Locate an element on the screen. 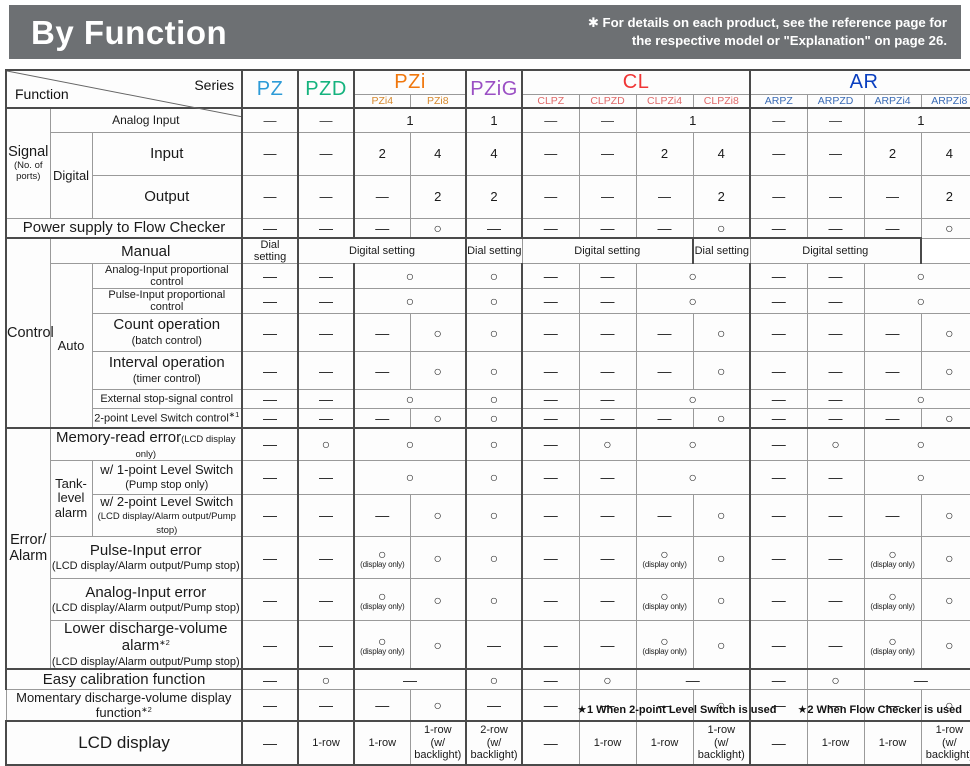  lower-alarm-clpzi4-note: (display only) is located at coordinates (664, 652).